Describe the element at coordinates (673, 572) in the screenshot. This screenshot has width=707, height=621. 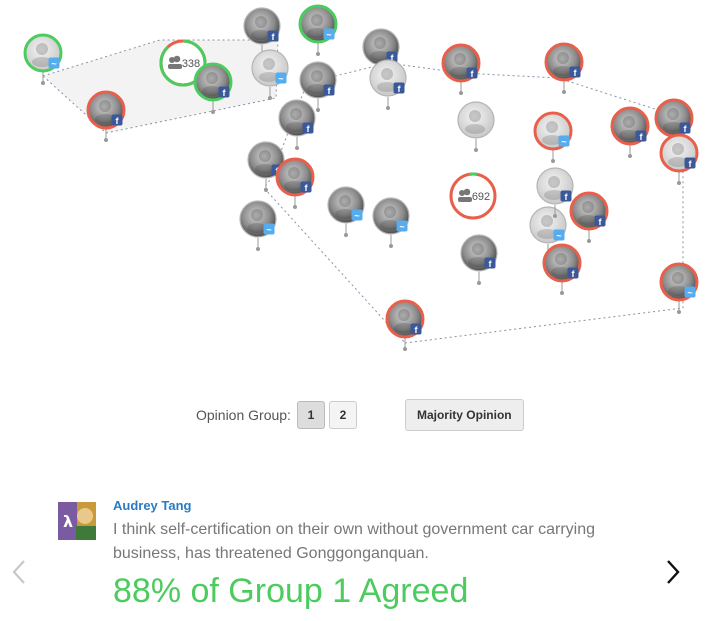
I see `next-comment-chevron-icon` at that location.